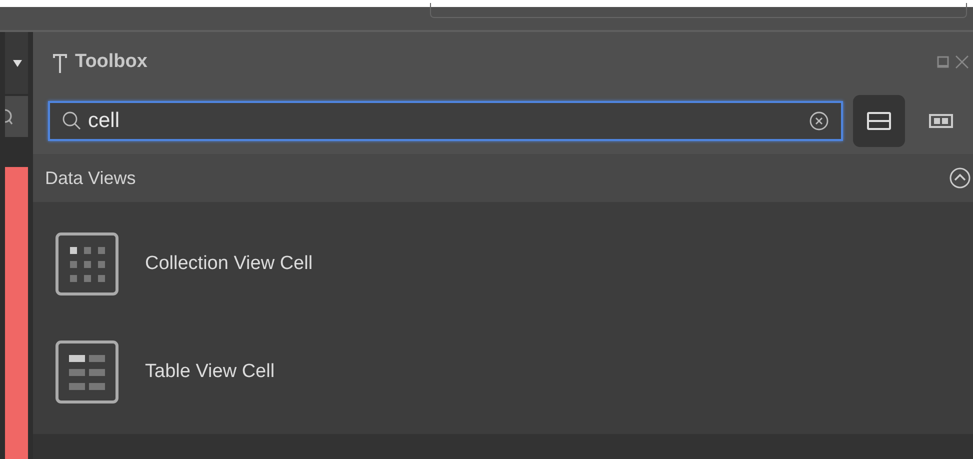 This screenshot has height=459, width=973. I want to click on grid-icon, so click(87, 264).